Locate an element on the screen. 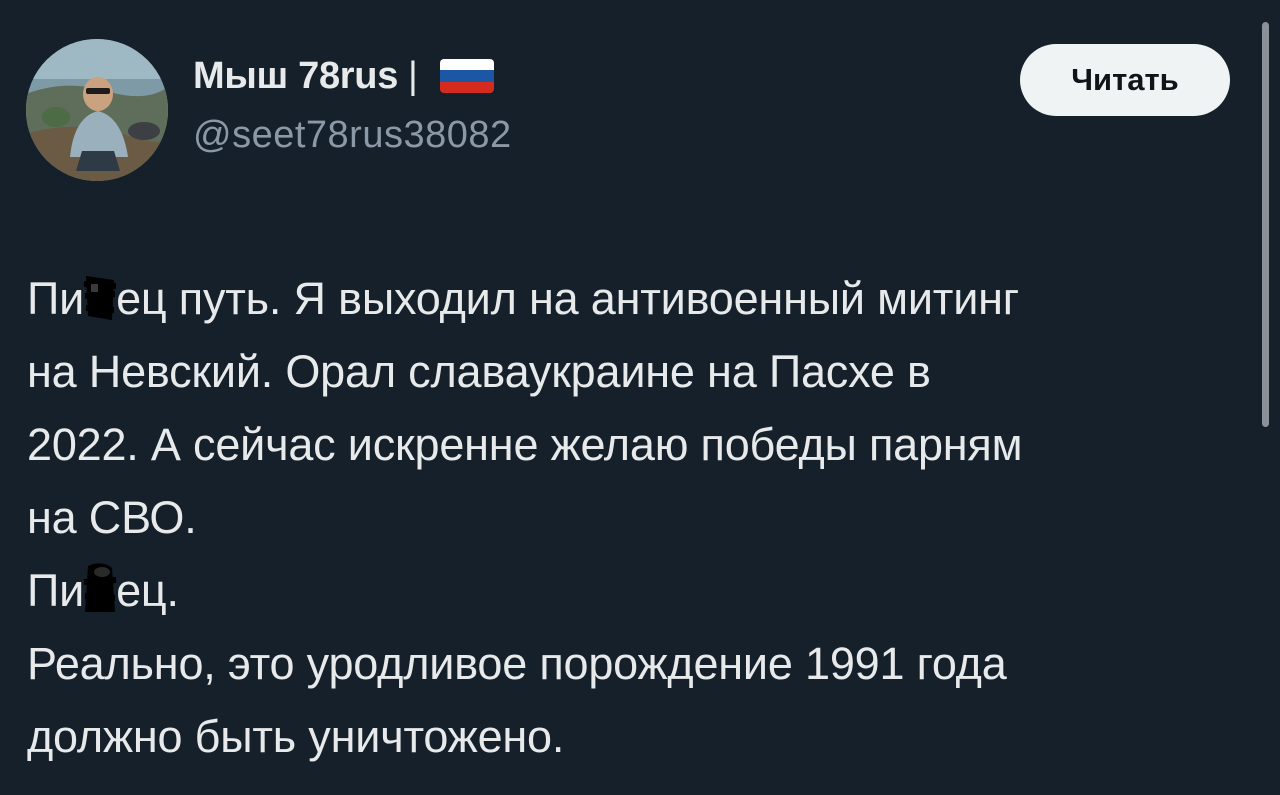 The image size is (1280, 795). display-name: Мыш 78rus is located at coordinates (295, 76).